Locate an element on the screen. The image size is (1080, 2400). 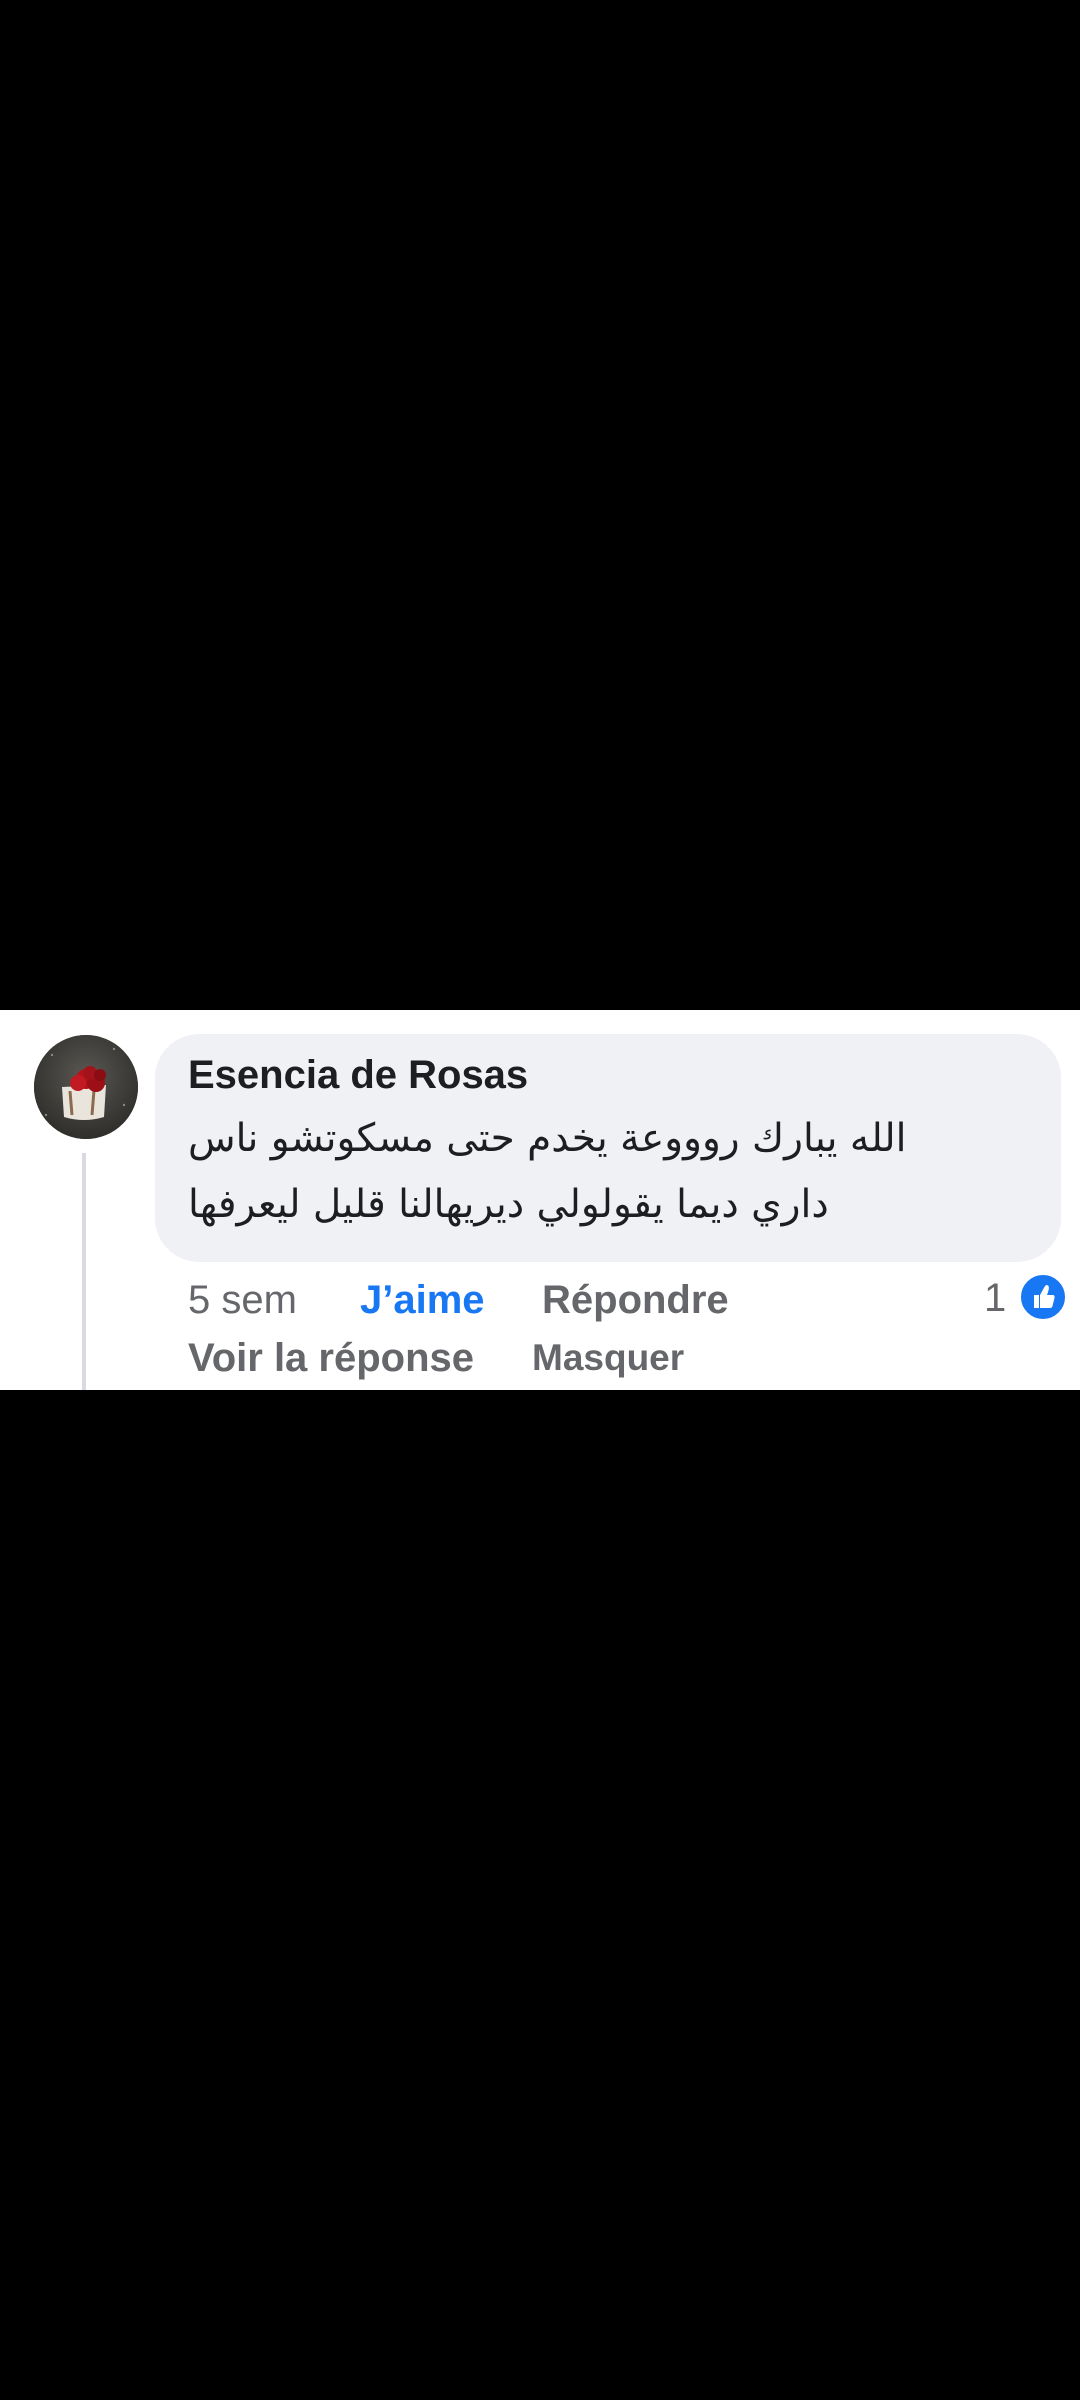
avatar-image is located at coordinates (86, 1087).